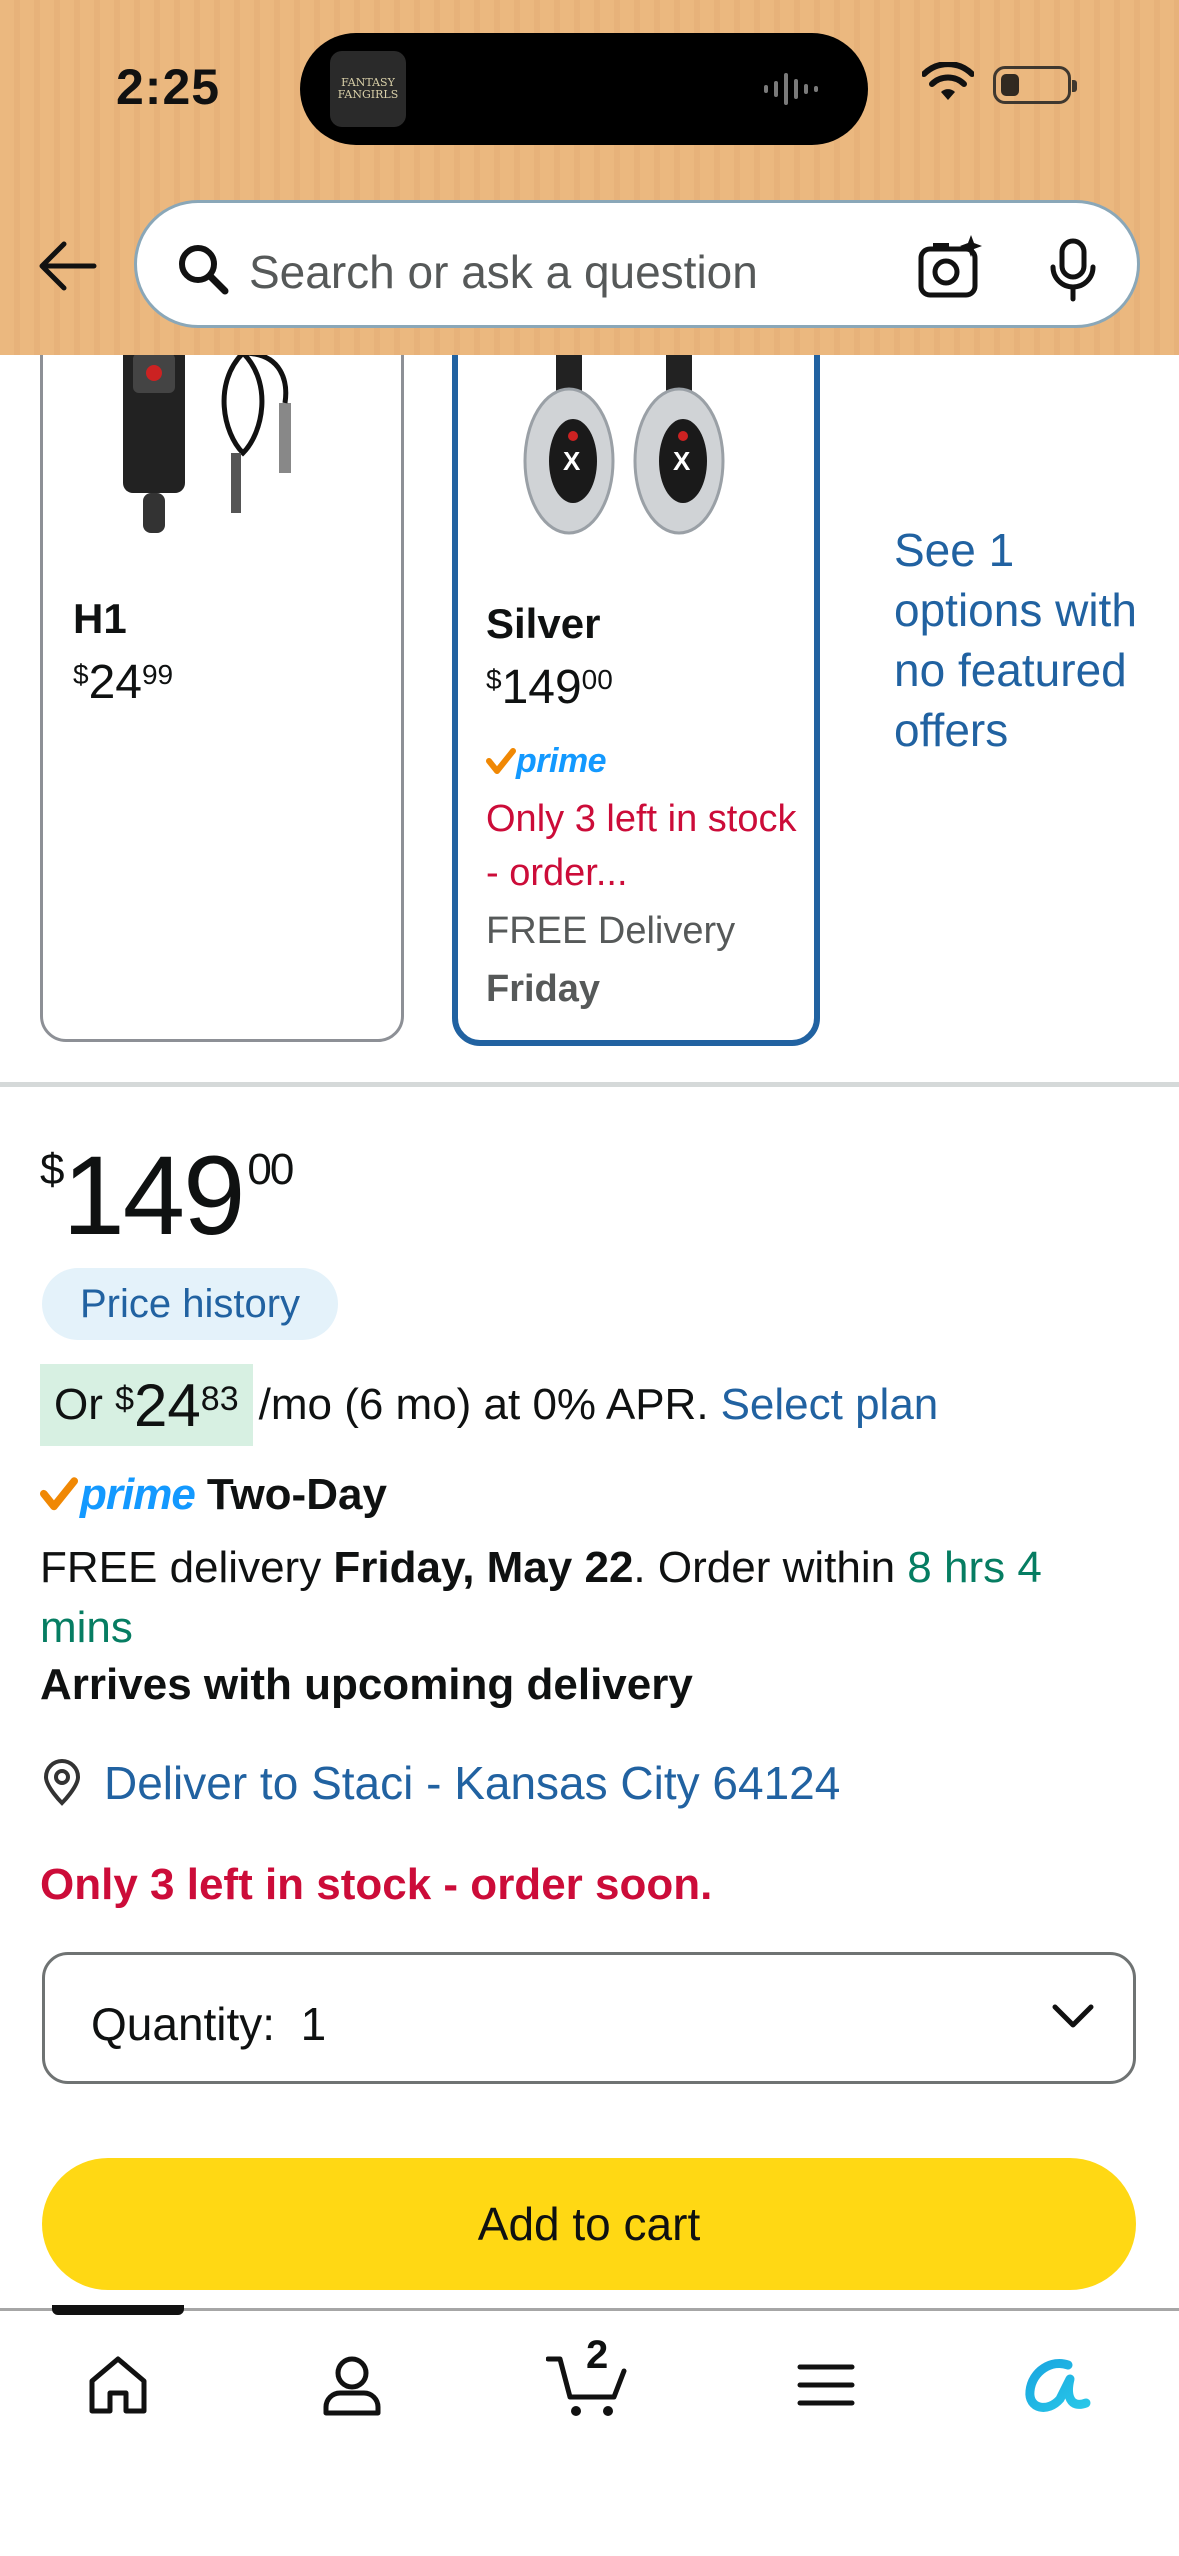  I want to click on variant-name: Silver, so click(543, 623).